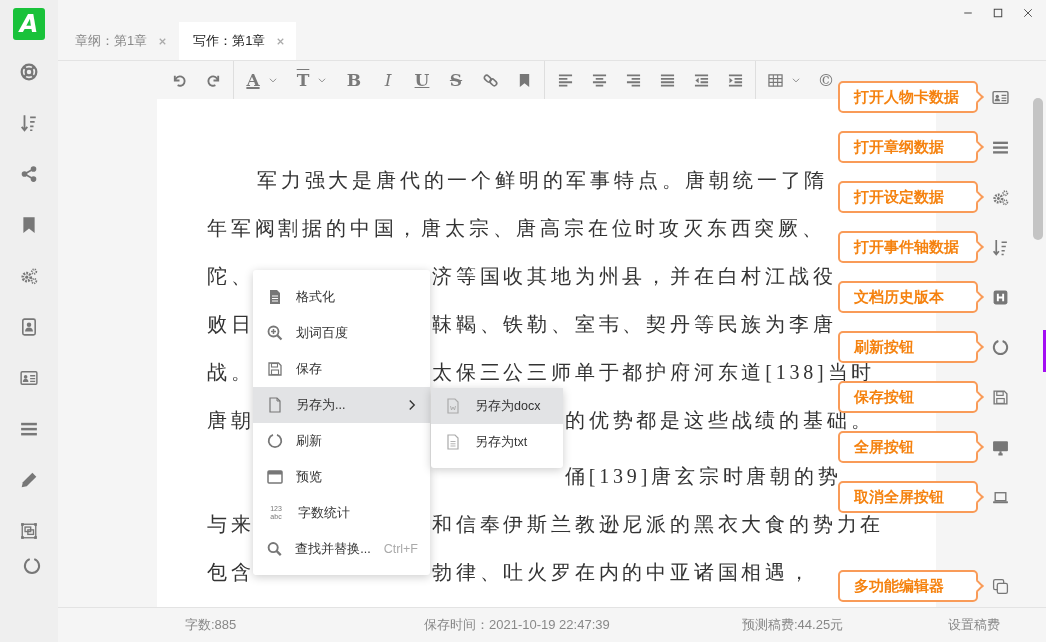 Image resolution: width=1046 pixels, height=642 pixels. What do you see at coordinates (422, 80) in the screenshot?
I see `underline-button: U` at bounding box center [422, 80].